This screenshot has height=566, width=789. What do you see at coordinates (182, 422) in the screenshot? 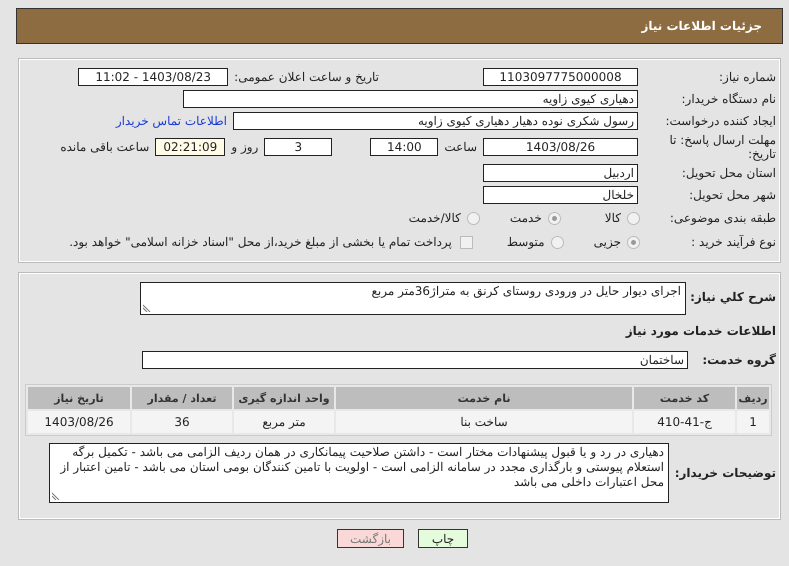
I see `table-cell: 36` at bounding box center [182, 422].